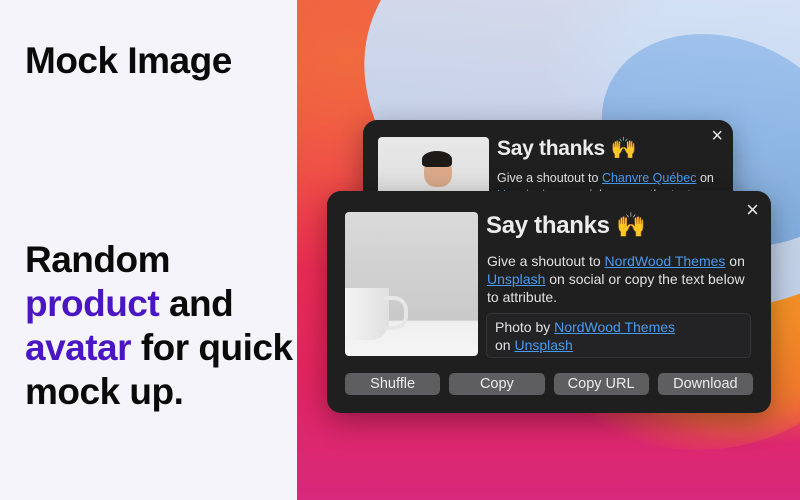 The image size is (800, 500). What do you see at coordinates (497, 384) in the screenshot?
I see `copy-button: Copy` at bounding box center [497, 384].